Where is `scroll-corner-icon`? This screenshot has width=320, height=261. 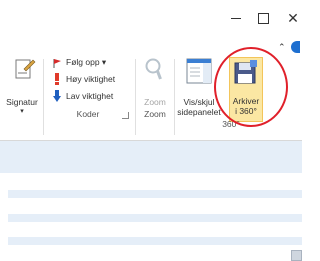 scroll-corner-icon is located at coordinates (296, 255).